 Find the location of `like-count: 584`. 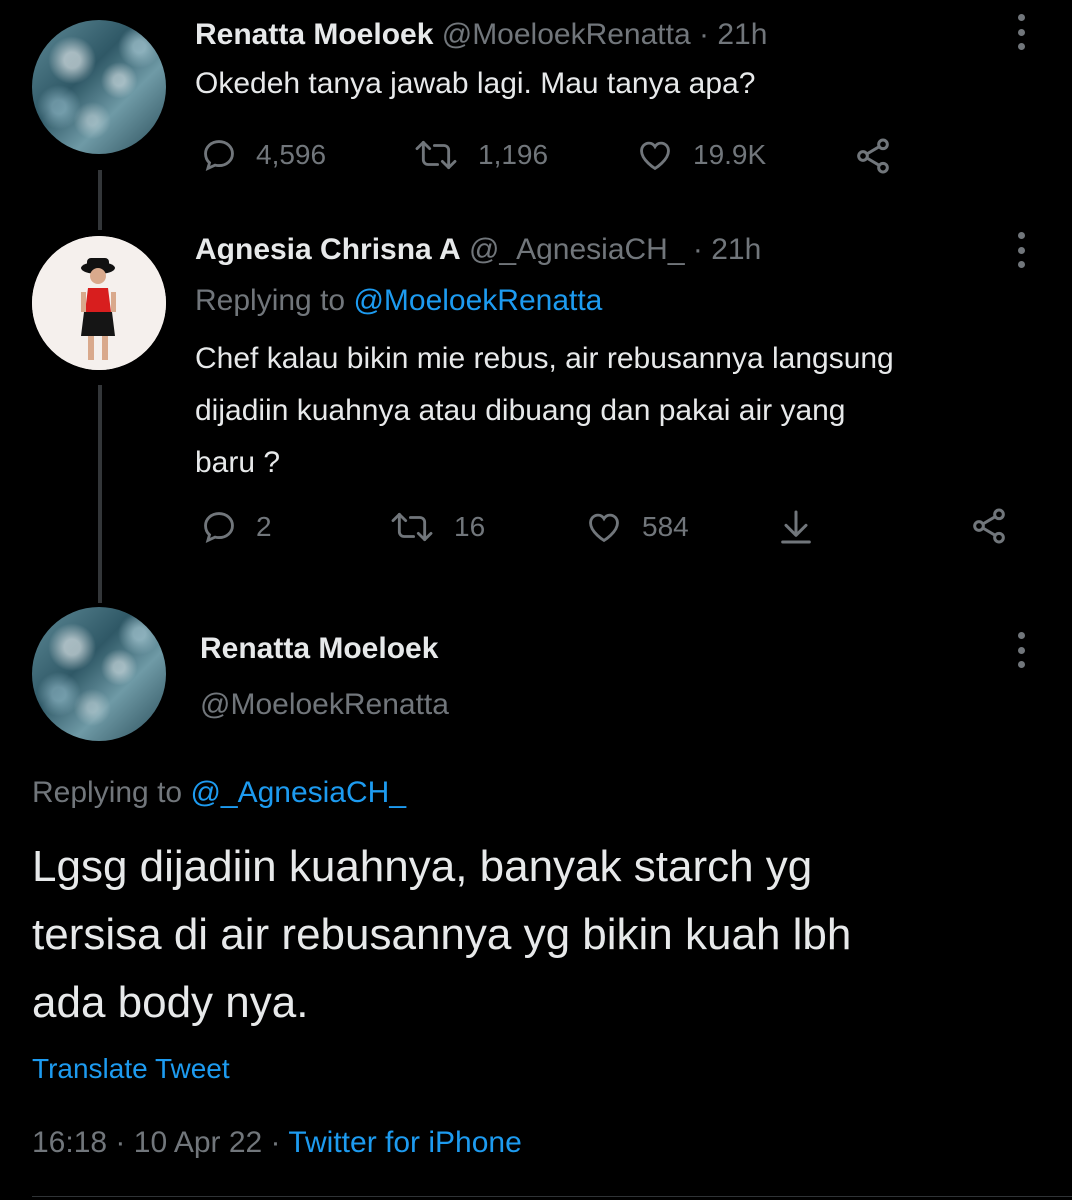

like-count: 584 is located at coordinates (665, 526).